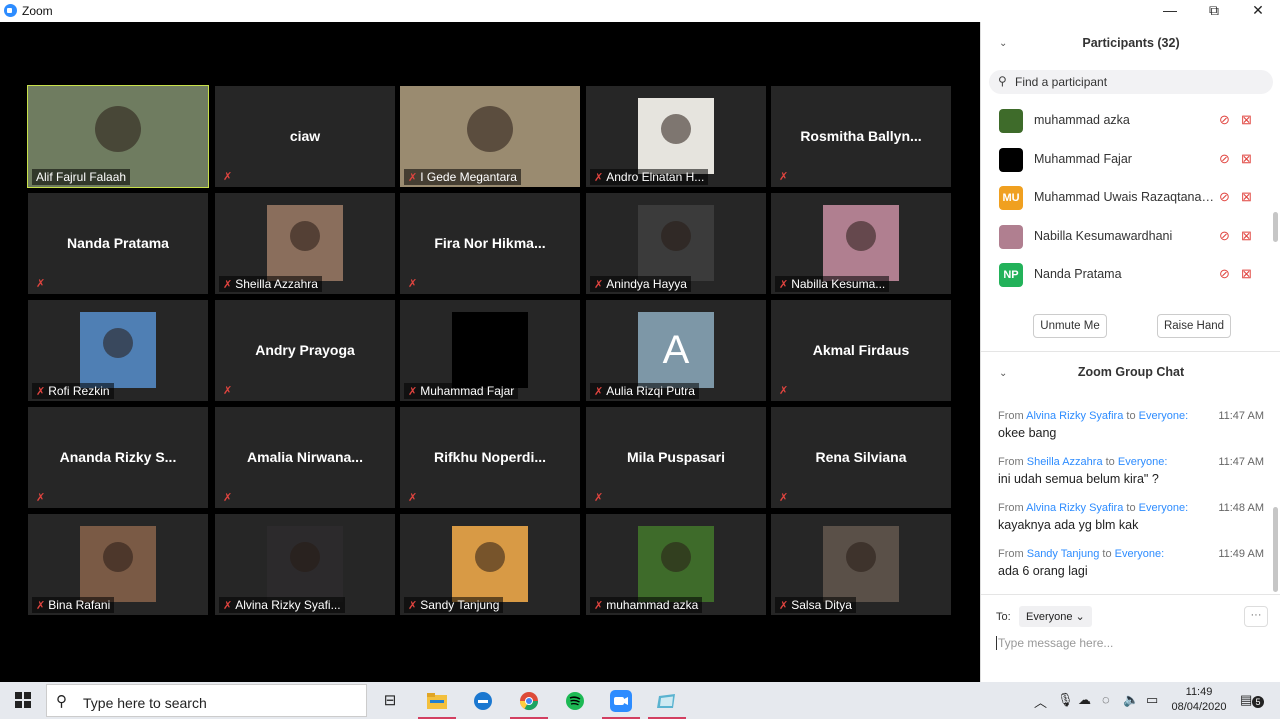 The image size is (1280, 725). What do you see at coordinates (1194, 326) in the screenshot?
I see `raise-hand-button: Raise Hand` at bounding box center [1194, 326].